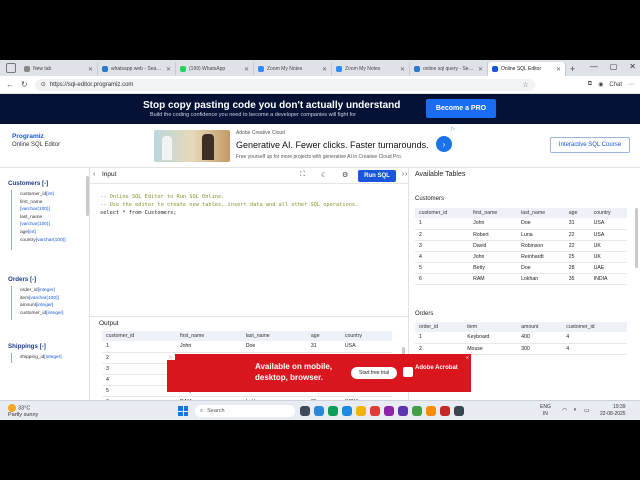 Image resolution: width=640 pixels, height=480 pixels. Describe the element at coordinates (215, 69) in the screenshot. I see `browser-tab: (199) WhatsApp ✕` at that location.